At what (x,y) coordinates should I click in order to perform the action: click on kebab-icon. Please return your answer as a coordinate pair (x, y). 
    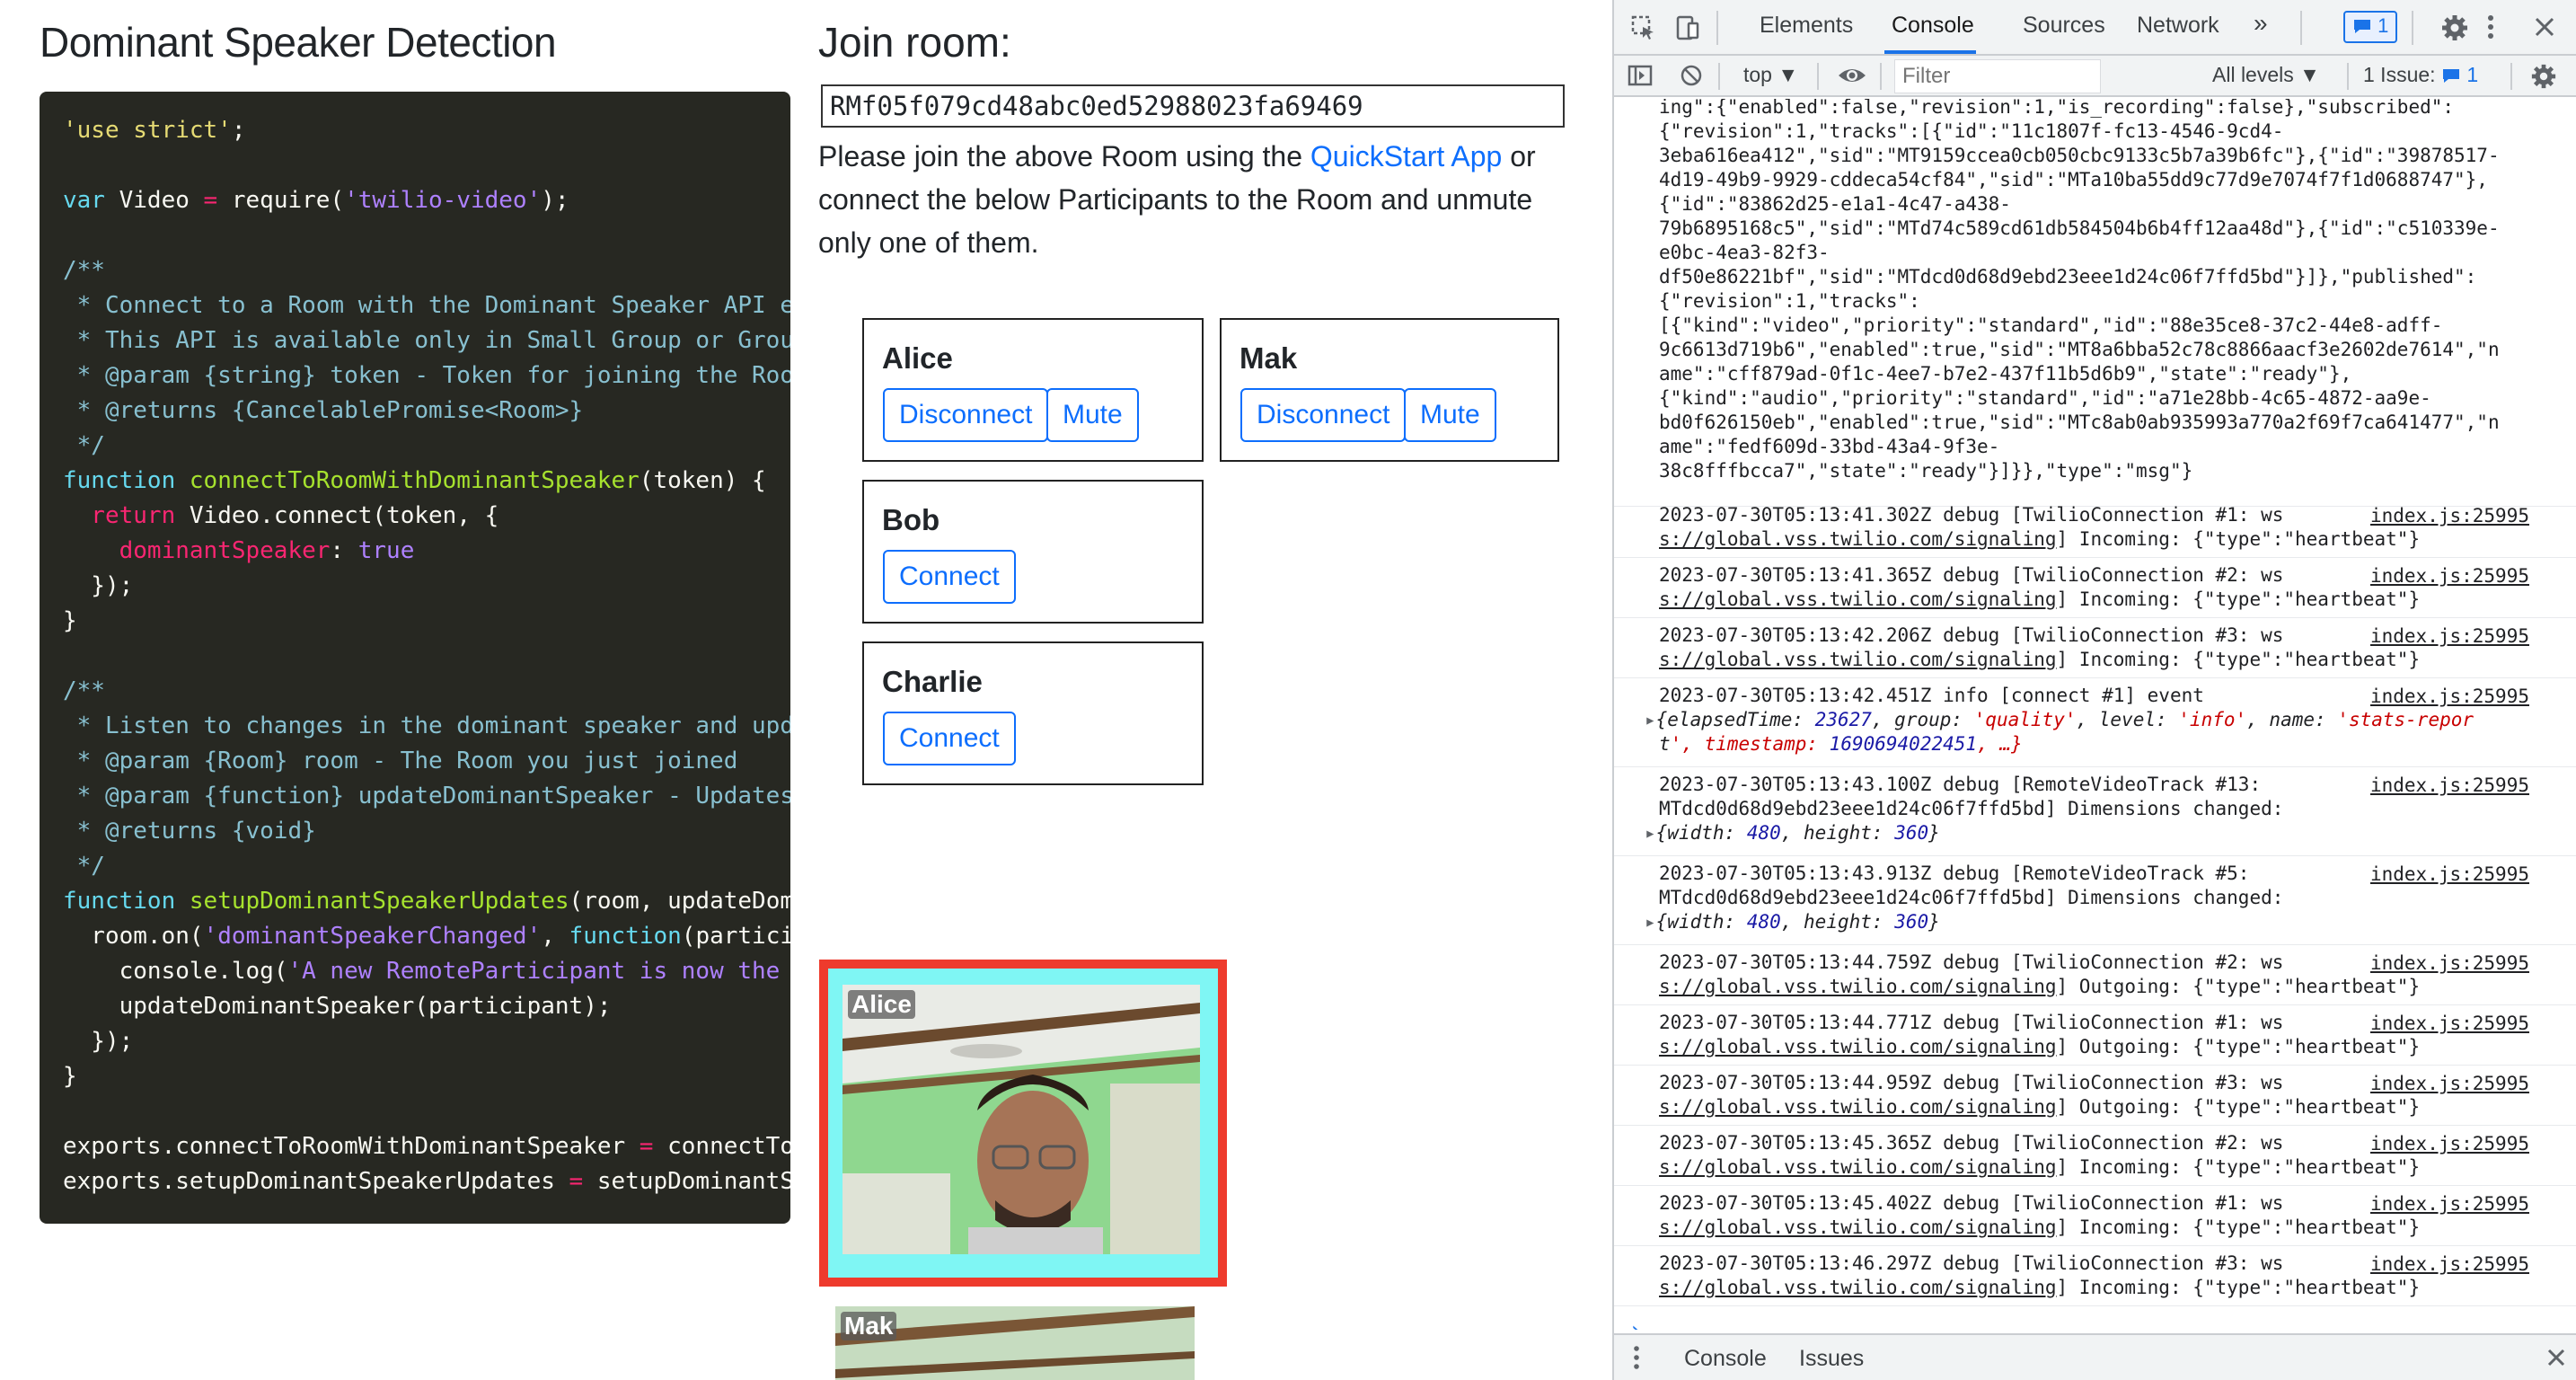
    Looking at the image, I should click on (2490, 30).